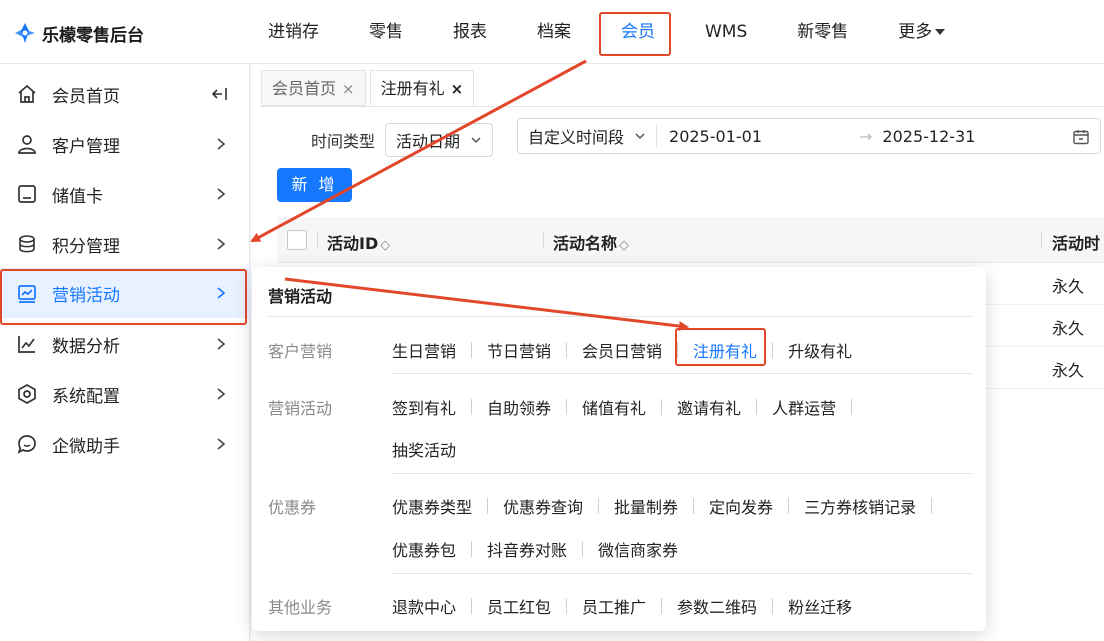 Image resolution: width=1104 pixels, height=641 pixels. Describe the element at coordinates (709, 407) in the screenshot. I see `menu-link-invite-gift: 邀请有礼` at that location.